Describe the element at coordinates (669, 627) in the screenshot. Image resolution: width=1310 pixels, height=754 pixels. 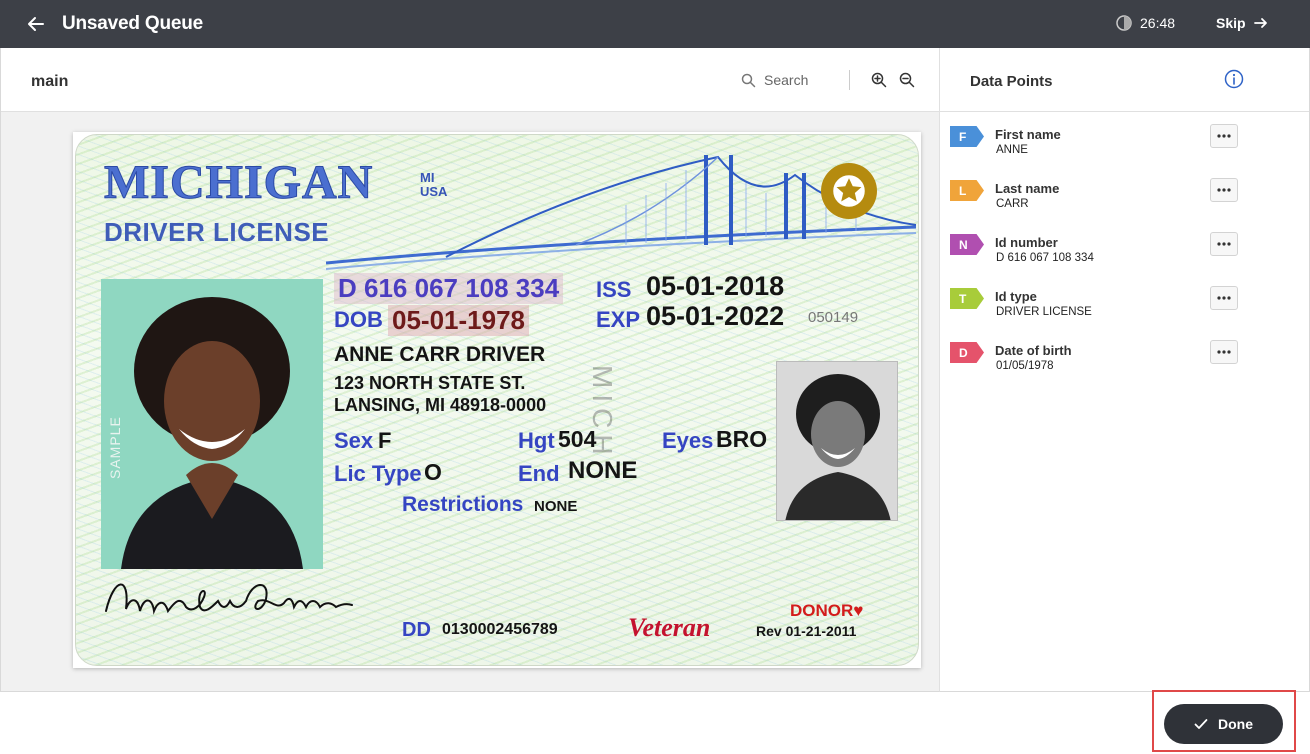
I see `veteran-label: Veteran` at that location.